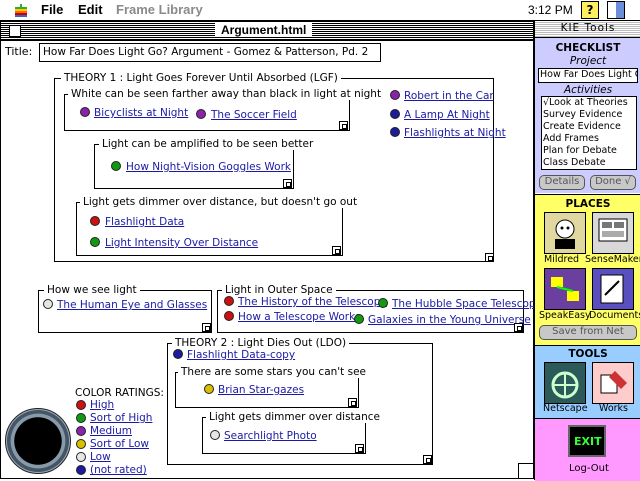 The image size is (640, 481). Describe the element at coordinates (38, 441) in the screenshot. I see `trash-portal-icon` at that location.